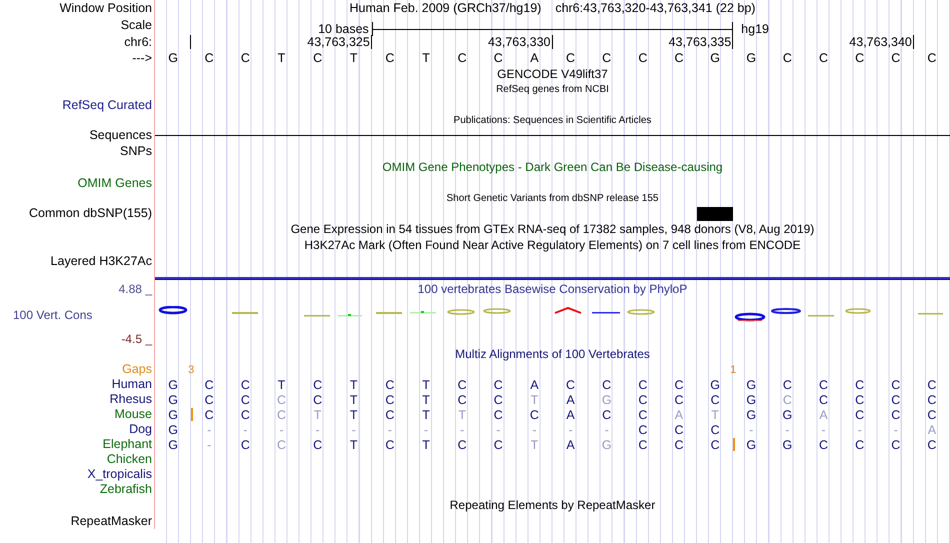 The width and height of the screenshot is (950, 543). I want to click on insertion-mark, so click(734, 444).